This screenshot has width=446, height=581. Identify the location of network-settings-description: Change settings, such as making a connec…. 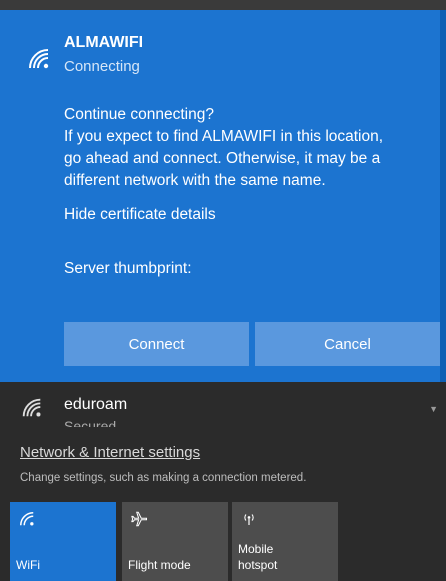
(163, 478).